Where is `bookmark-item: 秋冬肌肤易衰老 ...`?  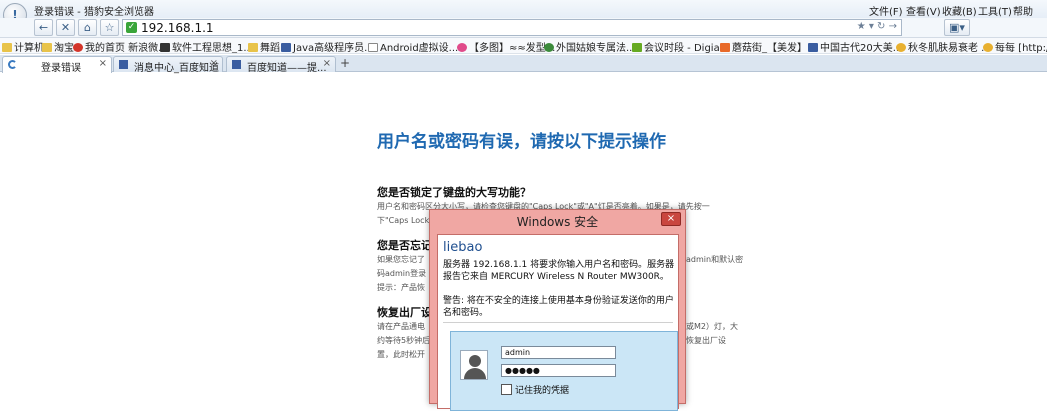 bookmark-item: 秋冬肌肤易衰老 ... is located at coordinates (943, 46).